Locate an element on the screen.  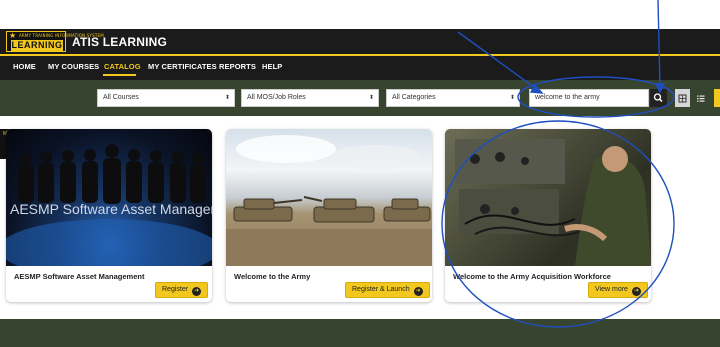
search-icon is located at coordinates (658, 98).